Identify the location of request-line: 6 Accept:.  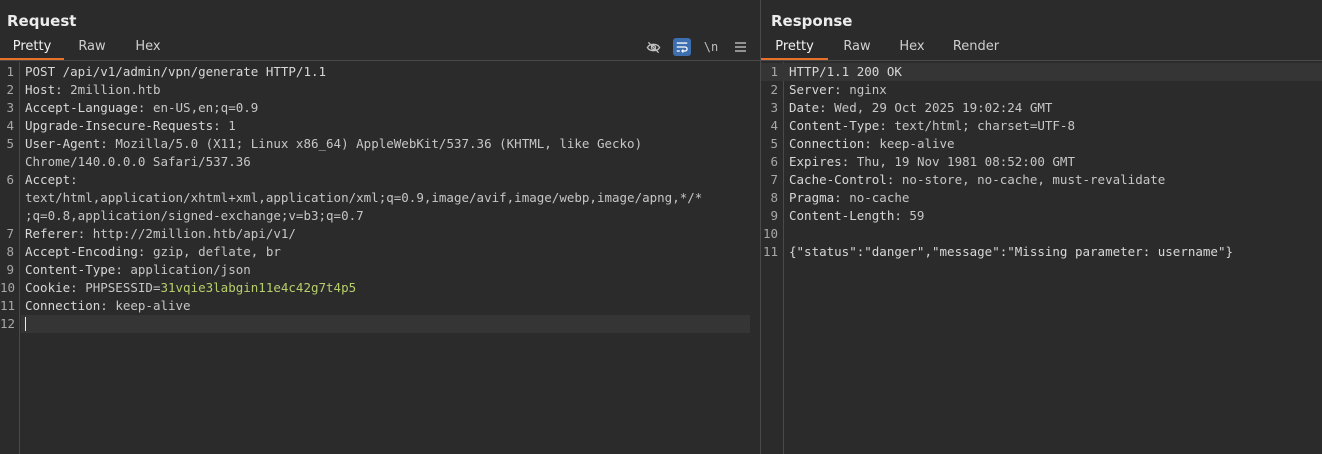
(42, 179).